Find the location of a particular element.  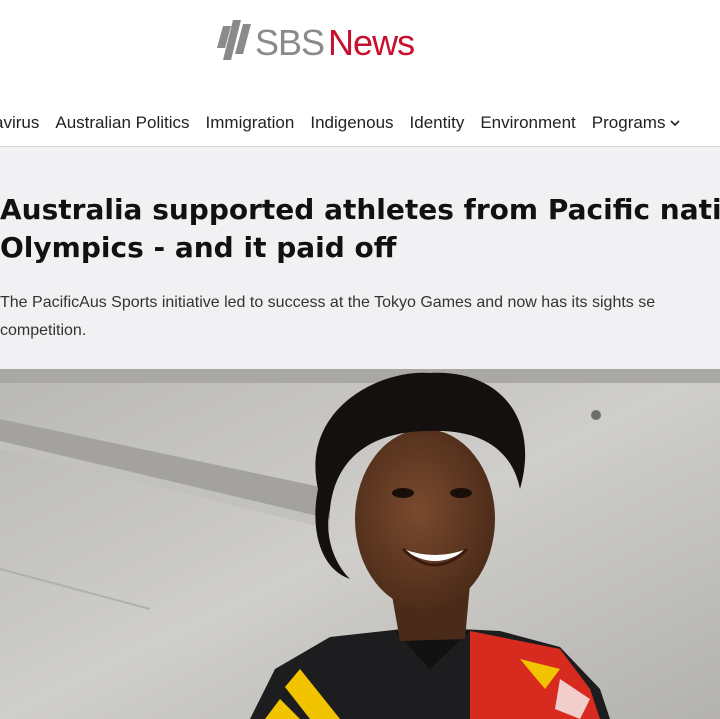

sbs-news-logo: SBS News is located at coordinates (316, 43).